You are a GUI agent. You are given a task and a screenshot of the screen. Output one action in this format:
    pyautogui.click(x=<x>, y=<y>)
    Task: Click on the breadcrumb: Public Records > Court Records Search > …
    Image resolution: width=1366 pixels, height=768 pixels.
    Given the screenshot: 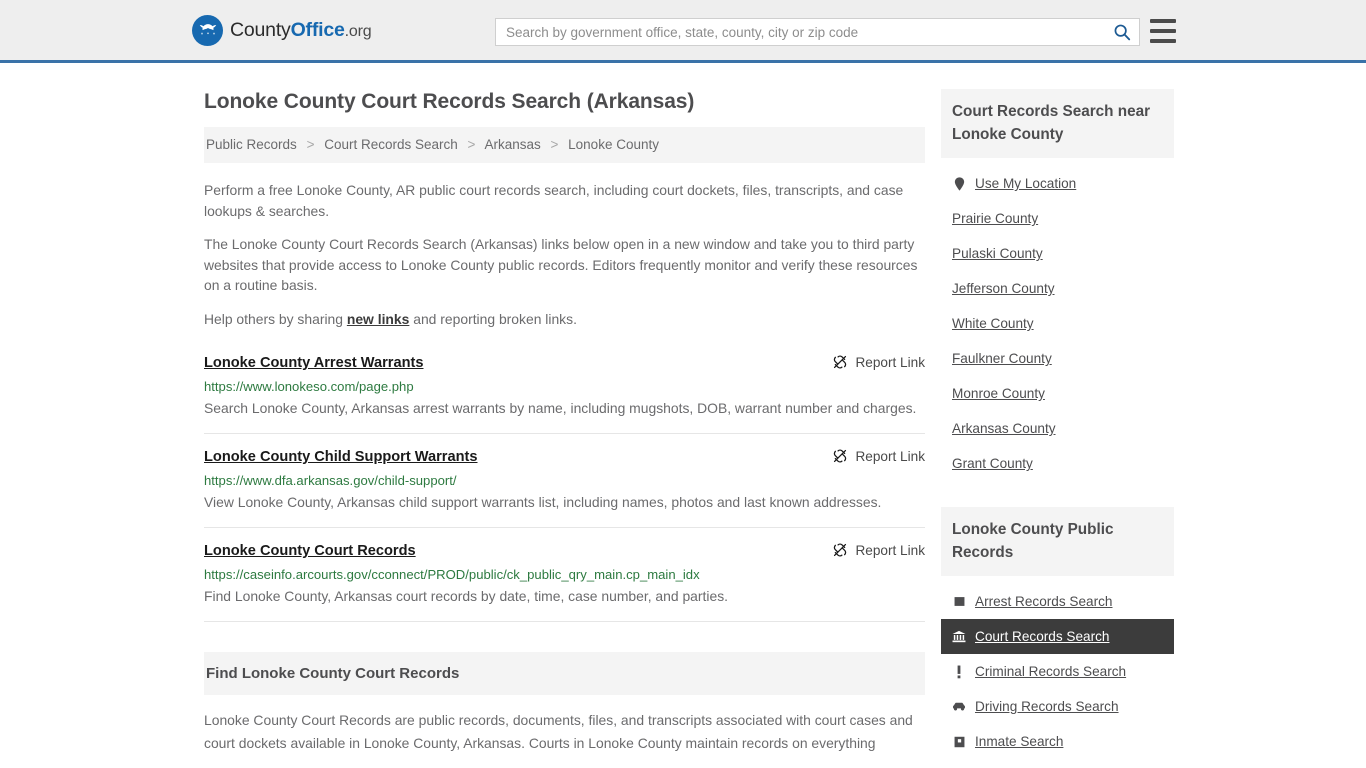 What is the action you would take?
    pyautogui.click(x=564, y=145)
    